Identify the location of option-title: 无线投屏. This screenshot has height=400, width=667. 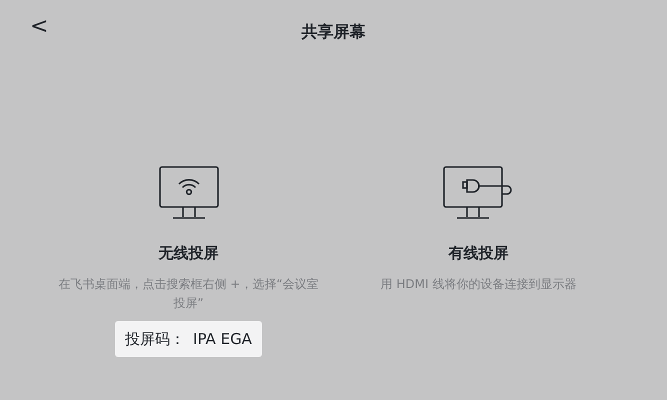
(188, 253).